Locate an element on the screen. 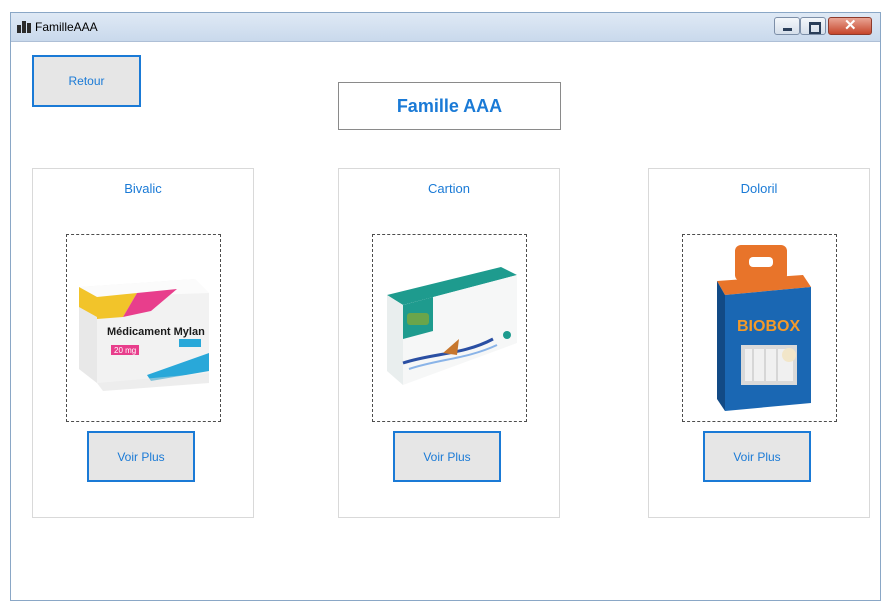 The width and height of the screenshot is (883, 603). biobox-package-image: BIOBOX is located at coordinates (764, 328).